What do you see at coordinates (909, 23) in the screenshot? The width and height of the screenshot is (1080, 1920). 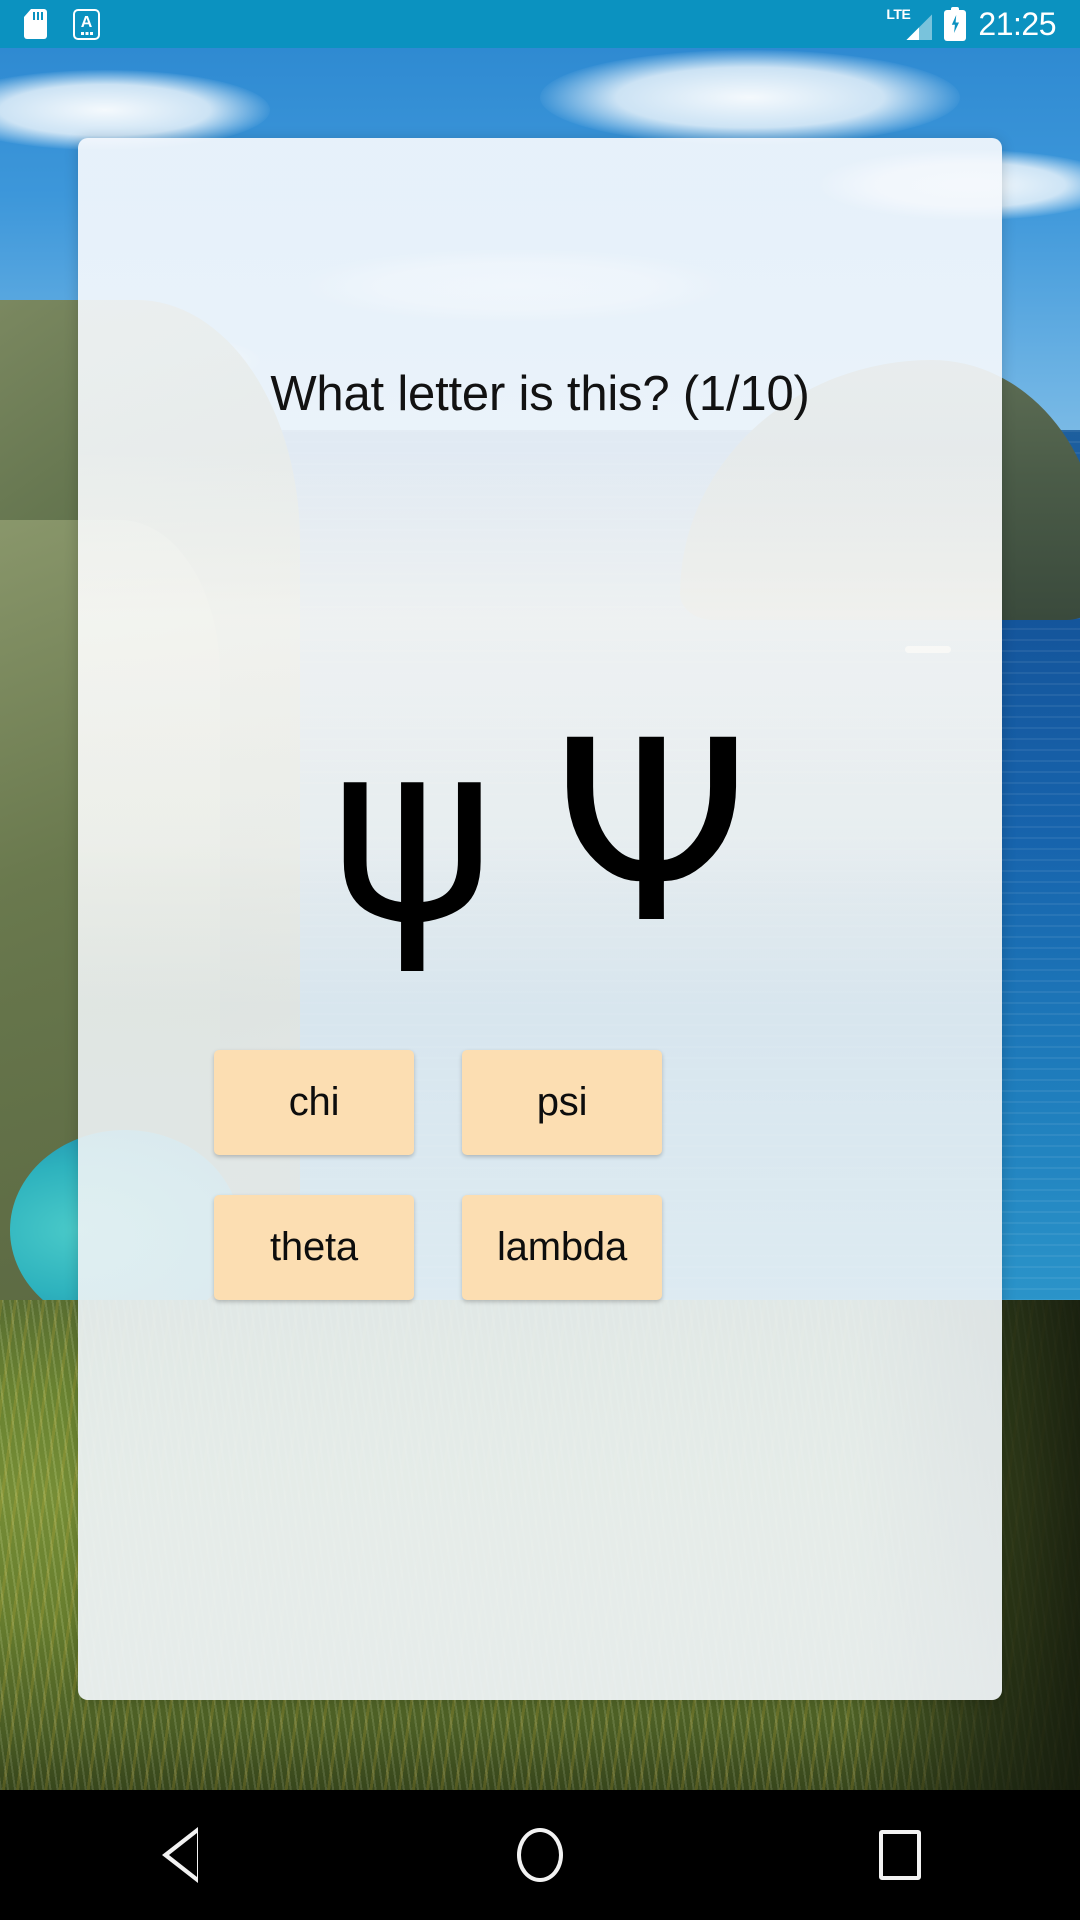 I see `lte-signal-icon: LTE` at bounding box center [909, 23].